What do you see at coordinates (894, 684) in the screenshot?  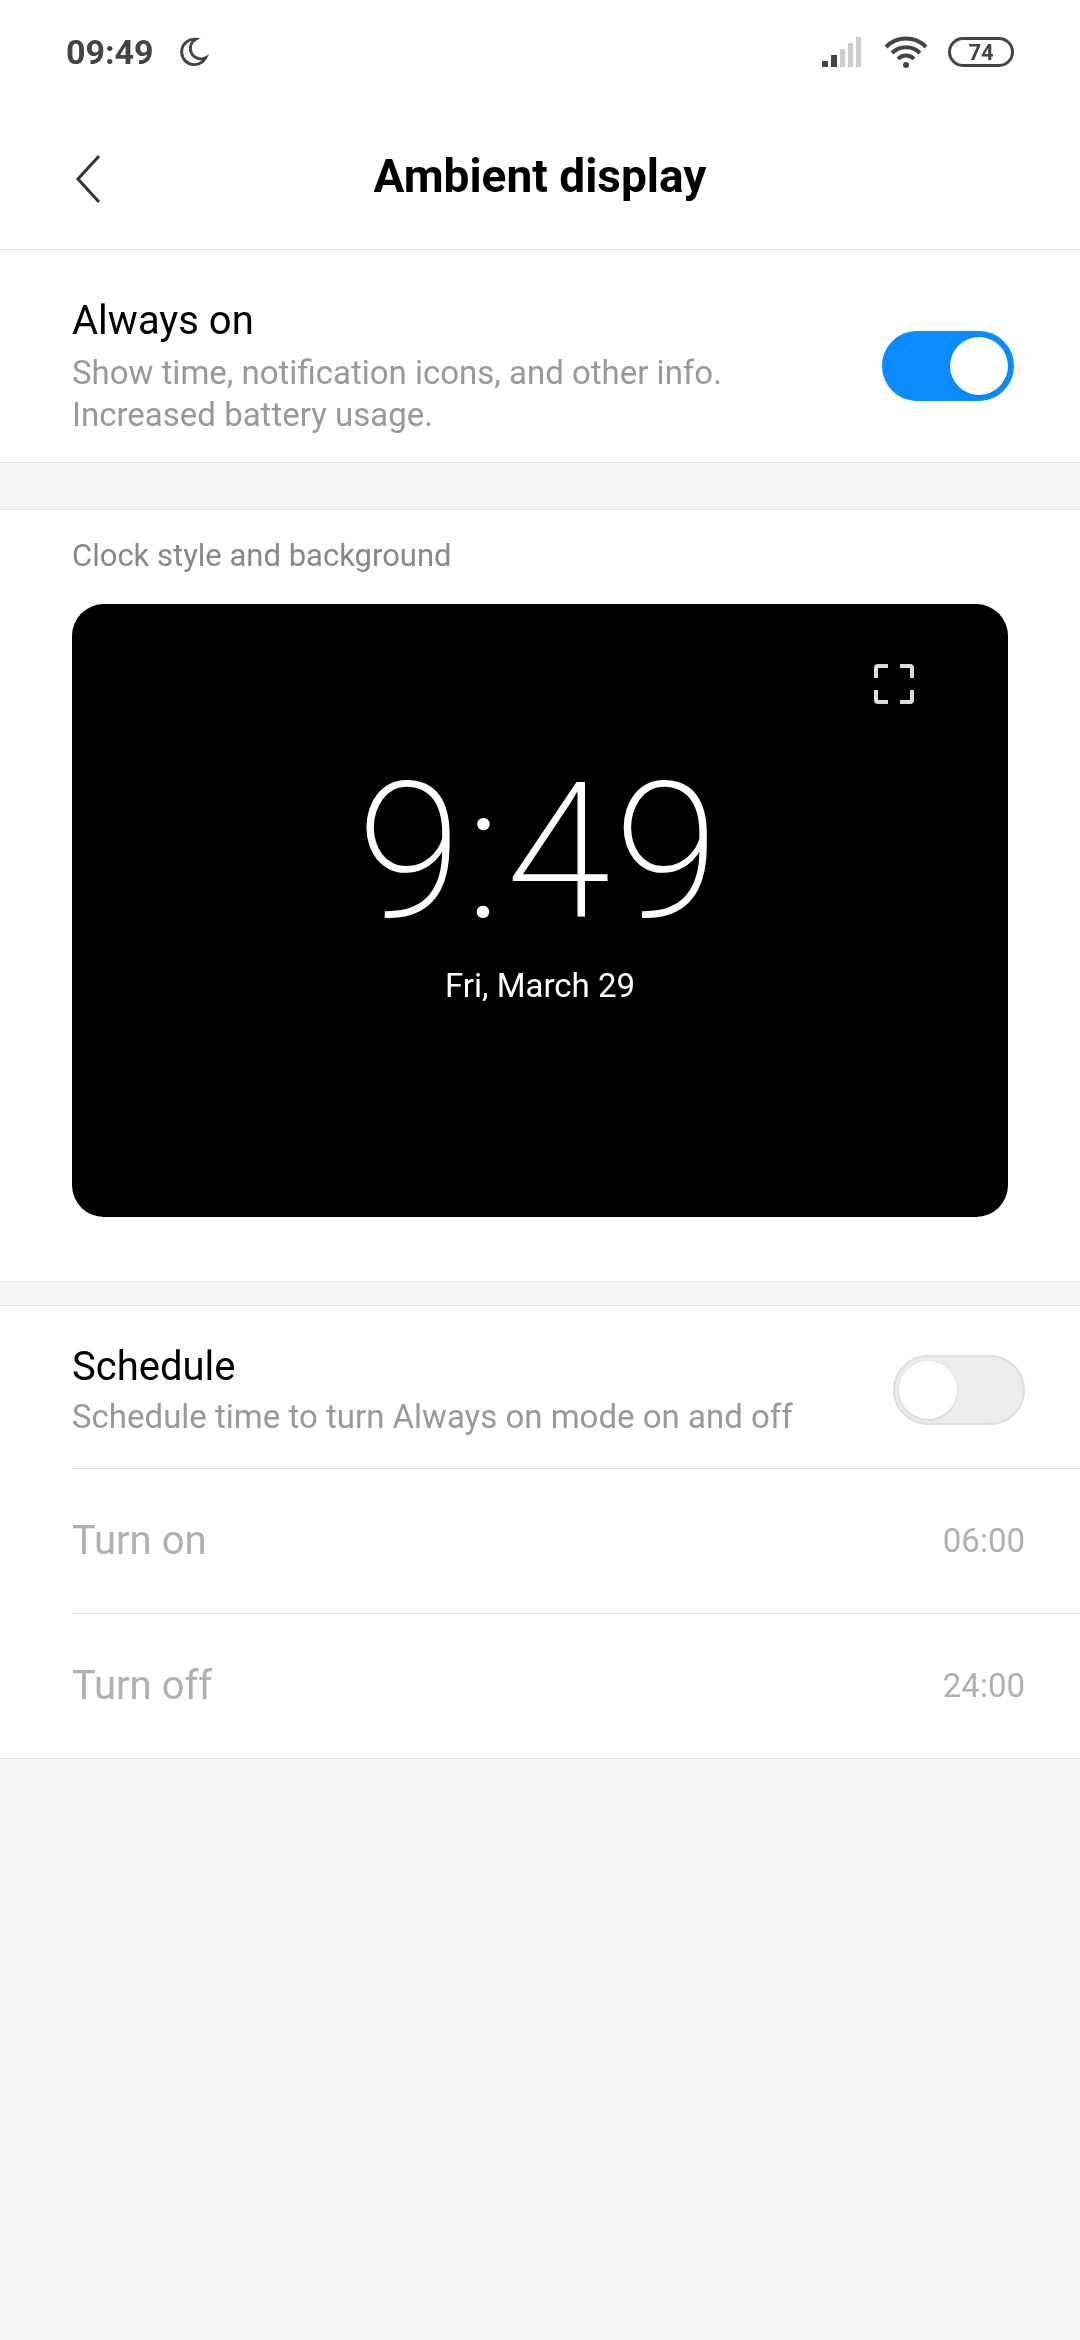 I see `fullscreen-icon` at bounding box center [894, 684].